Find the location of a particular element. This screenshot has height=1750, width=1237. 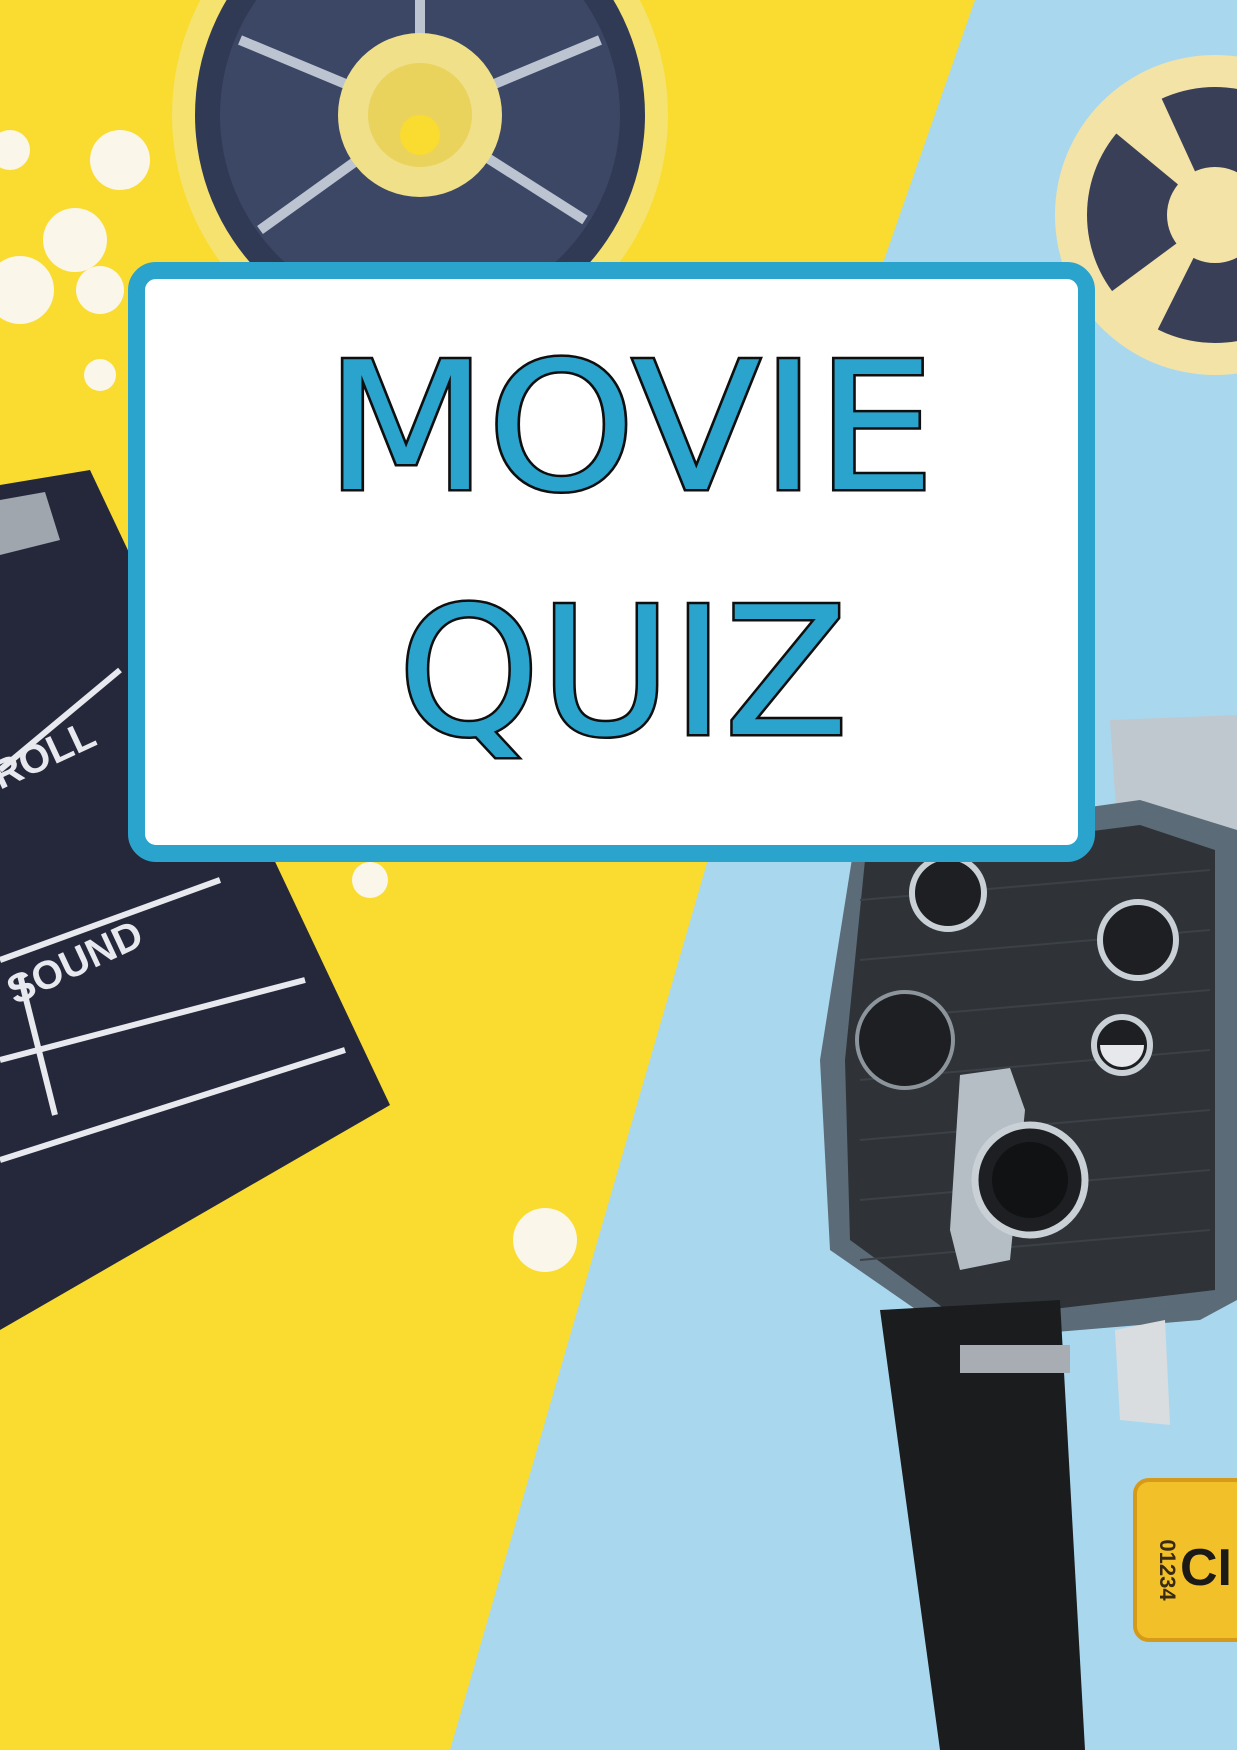

title-graphic: MOVIE QUIZ is located at coordinates (630, 550).